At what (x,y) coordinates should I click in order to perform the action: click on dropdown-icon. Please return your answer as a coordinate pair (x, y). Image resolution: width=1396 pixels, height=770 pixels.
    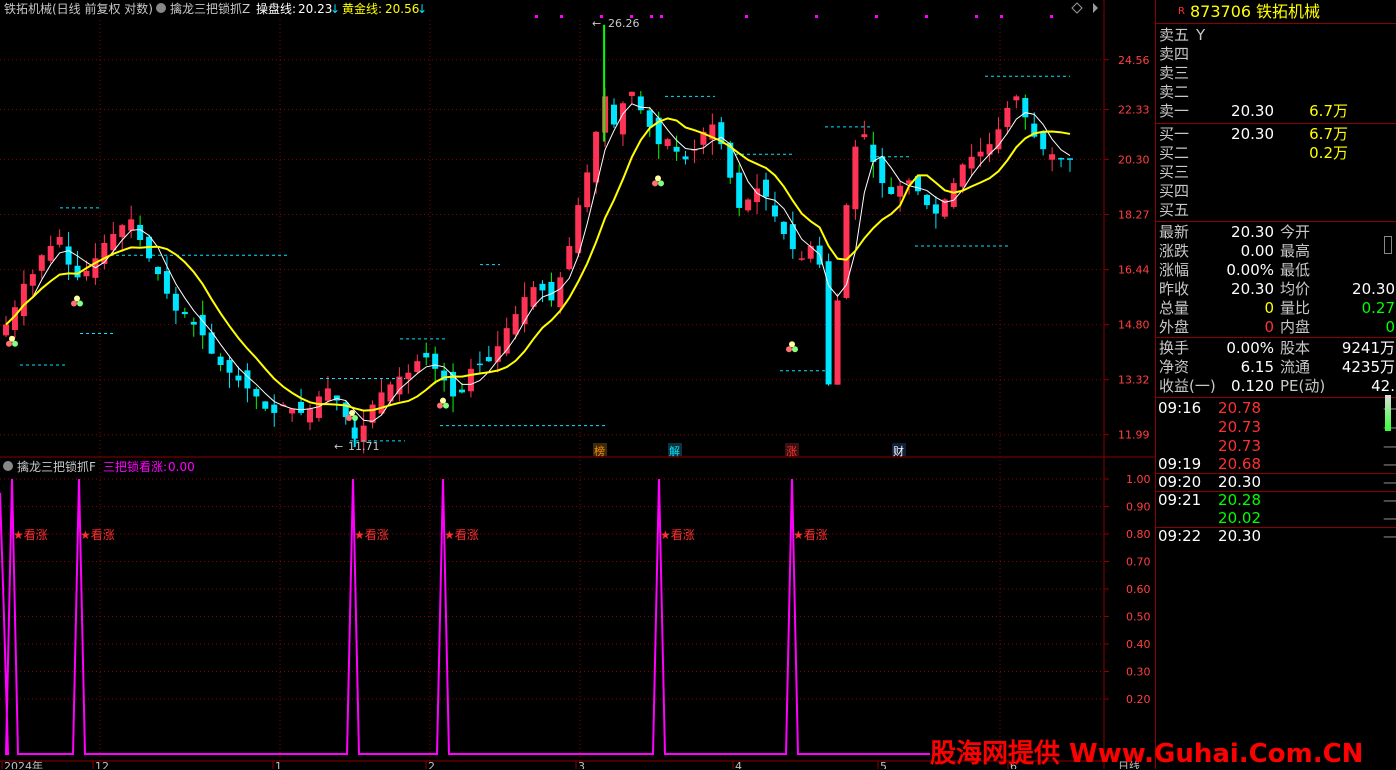
    Looking at the image, I should click on (161, 8).